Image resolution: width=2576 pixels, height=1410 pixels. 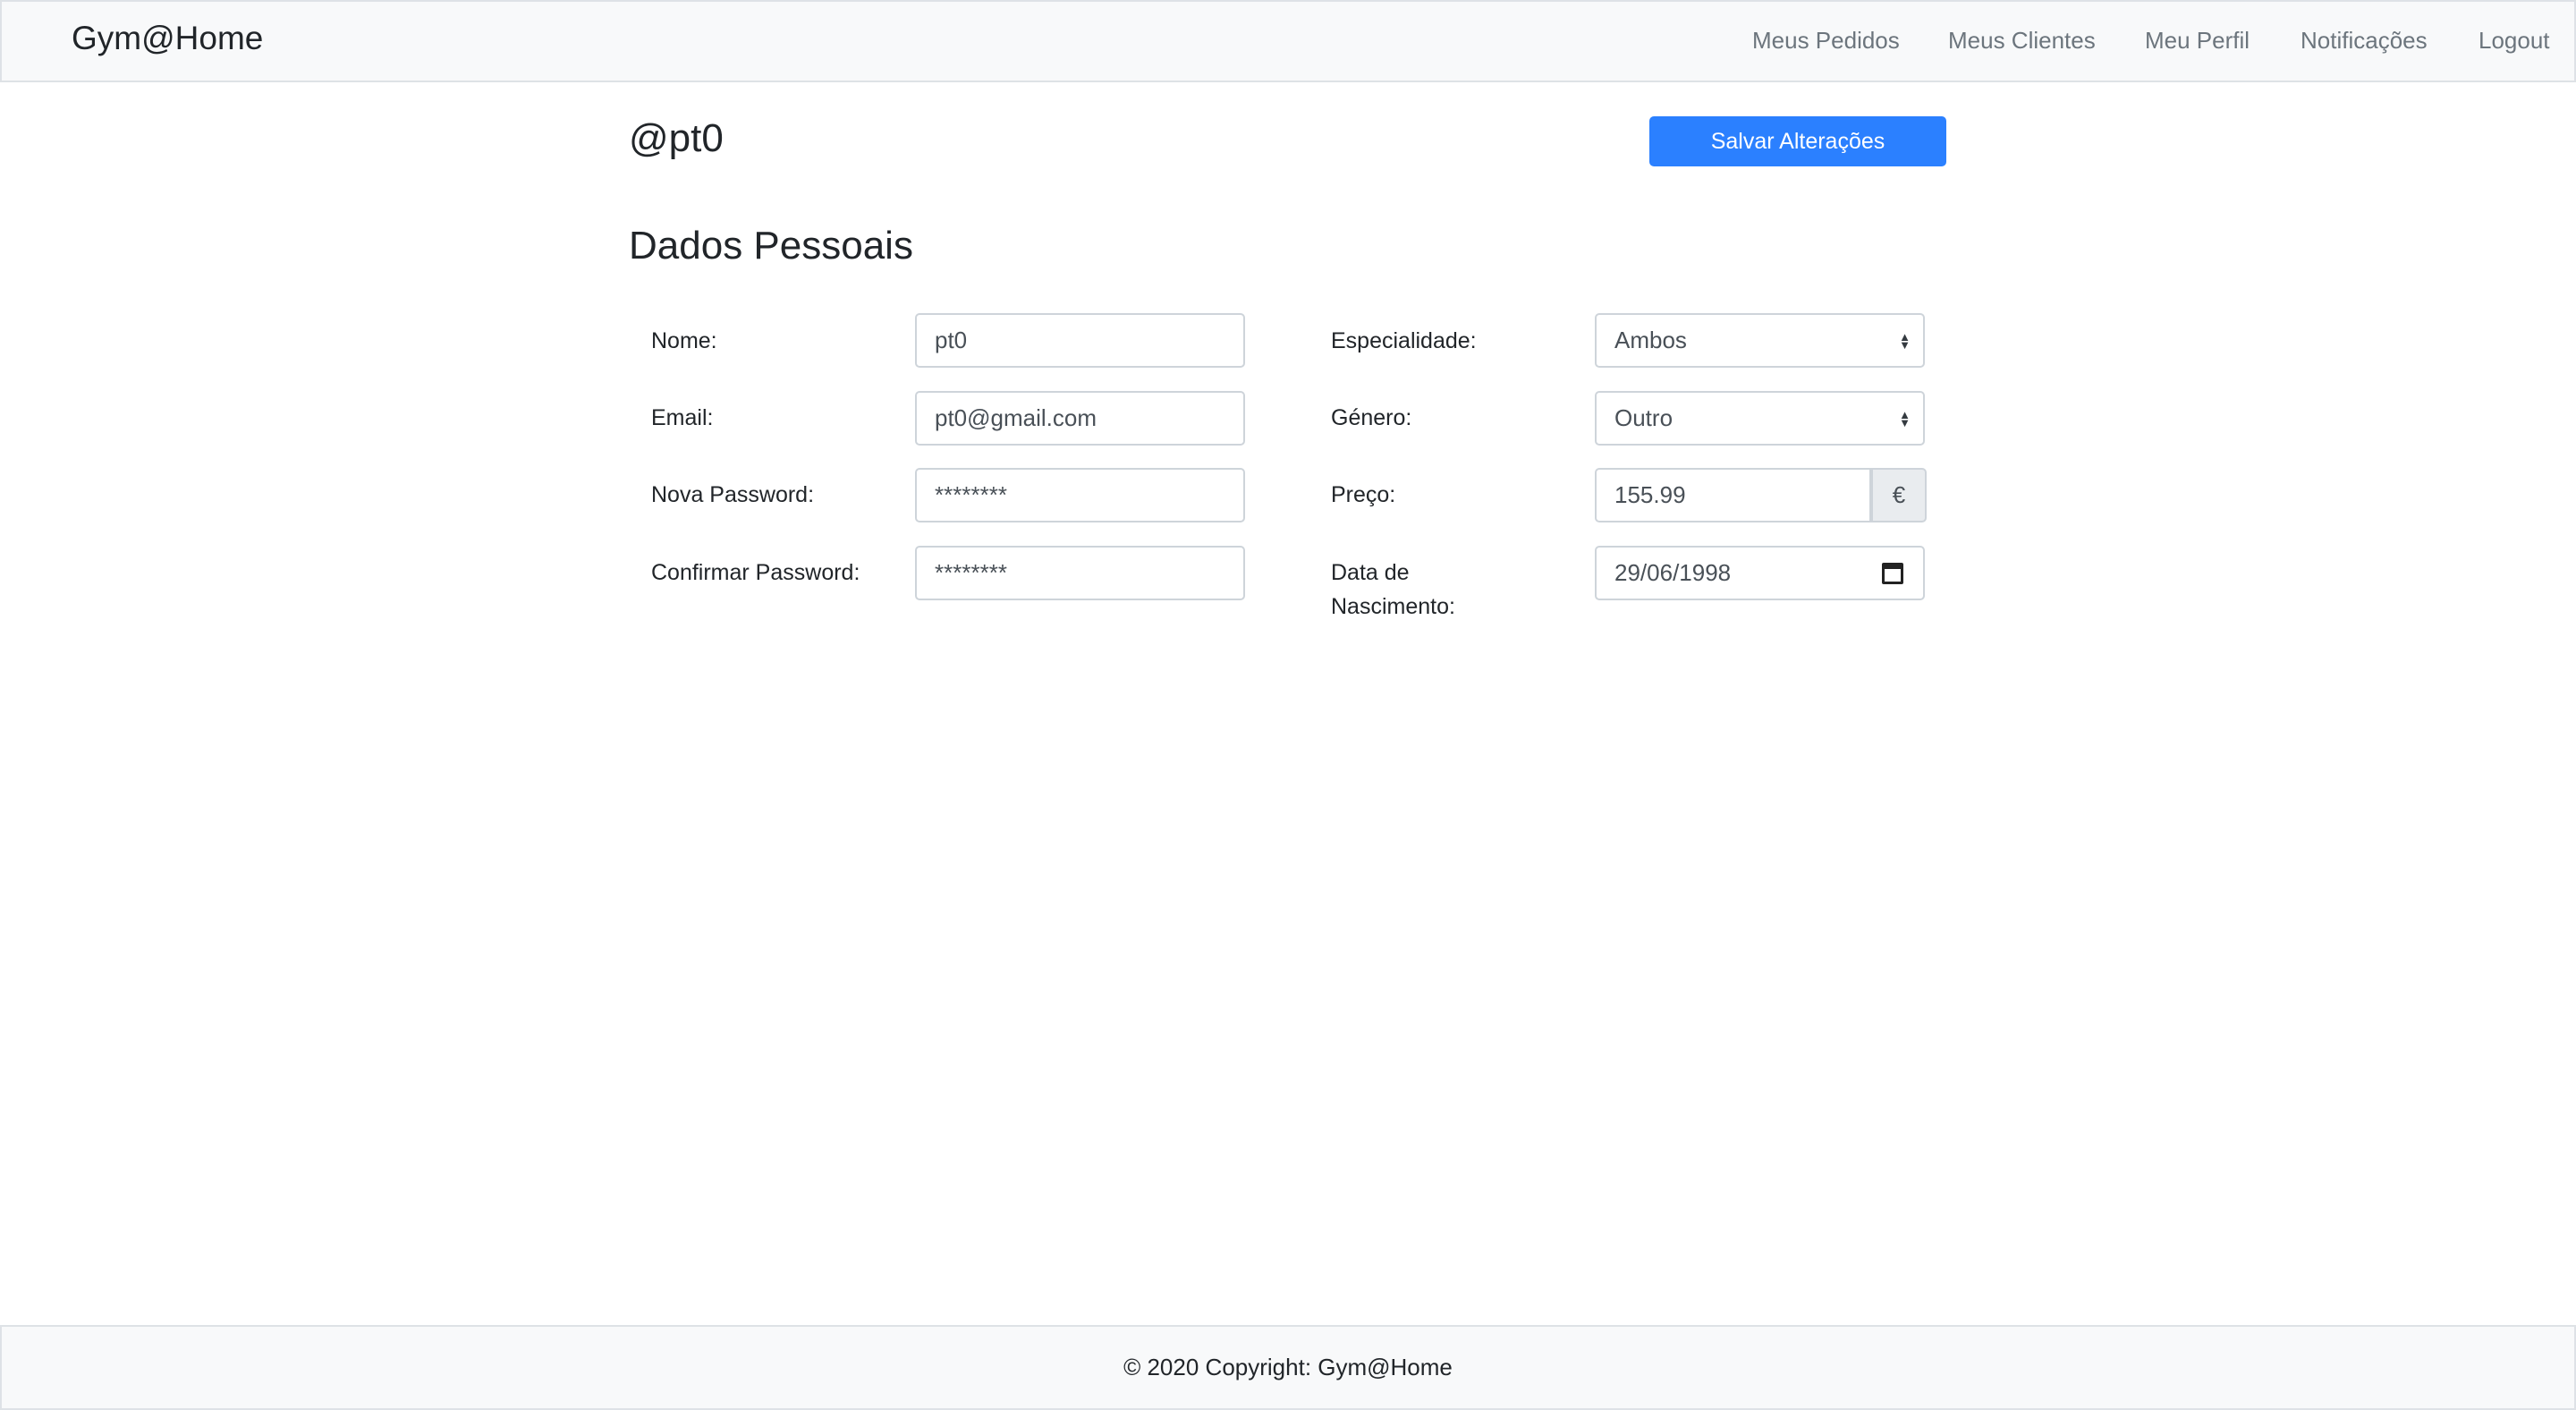 I want to click on calendar-icon, so click(x=1892, y=573).